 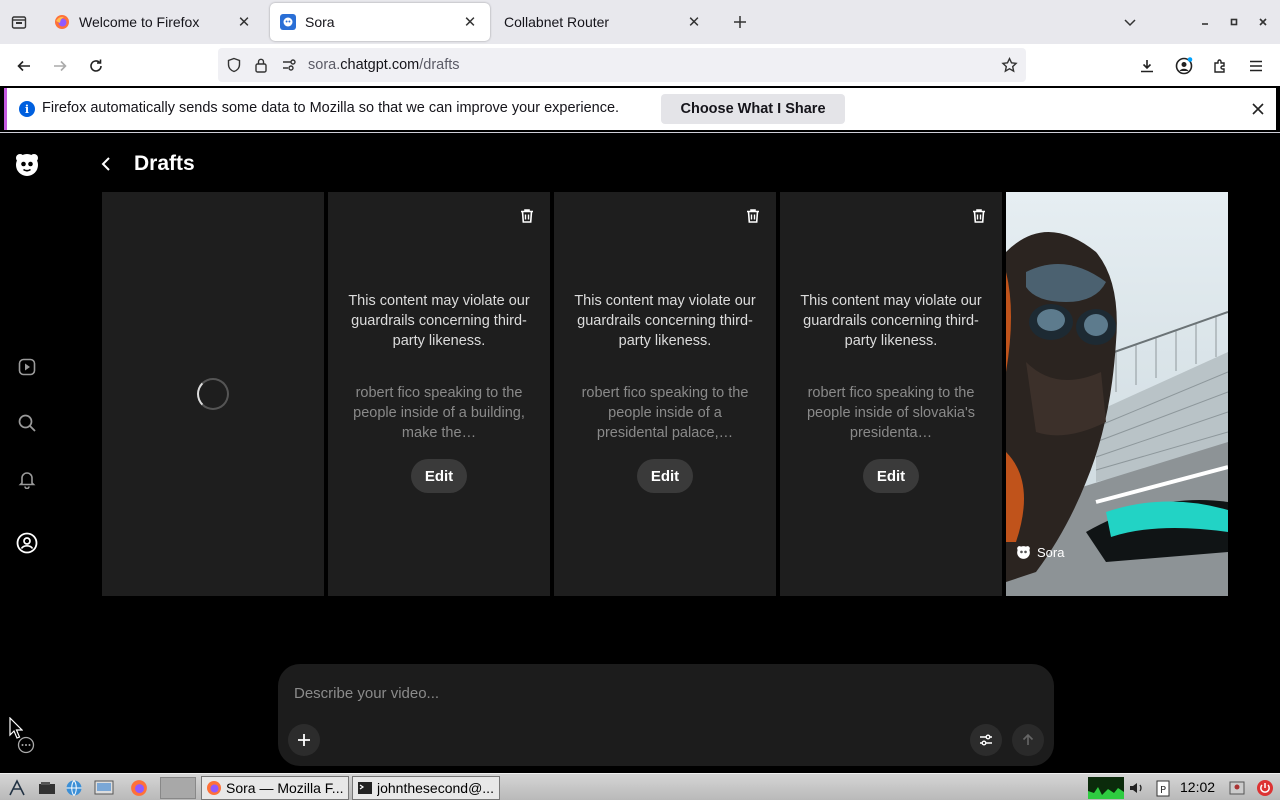 What do you see at coordinates (439, 65) in the screenshot?
I see `url-path: /drafts` at bounding box center [439, 65].